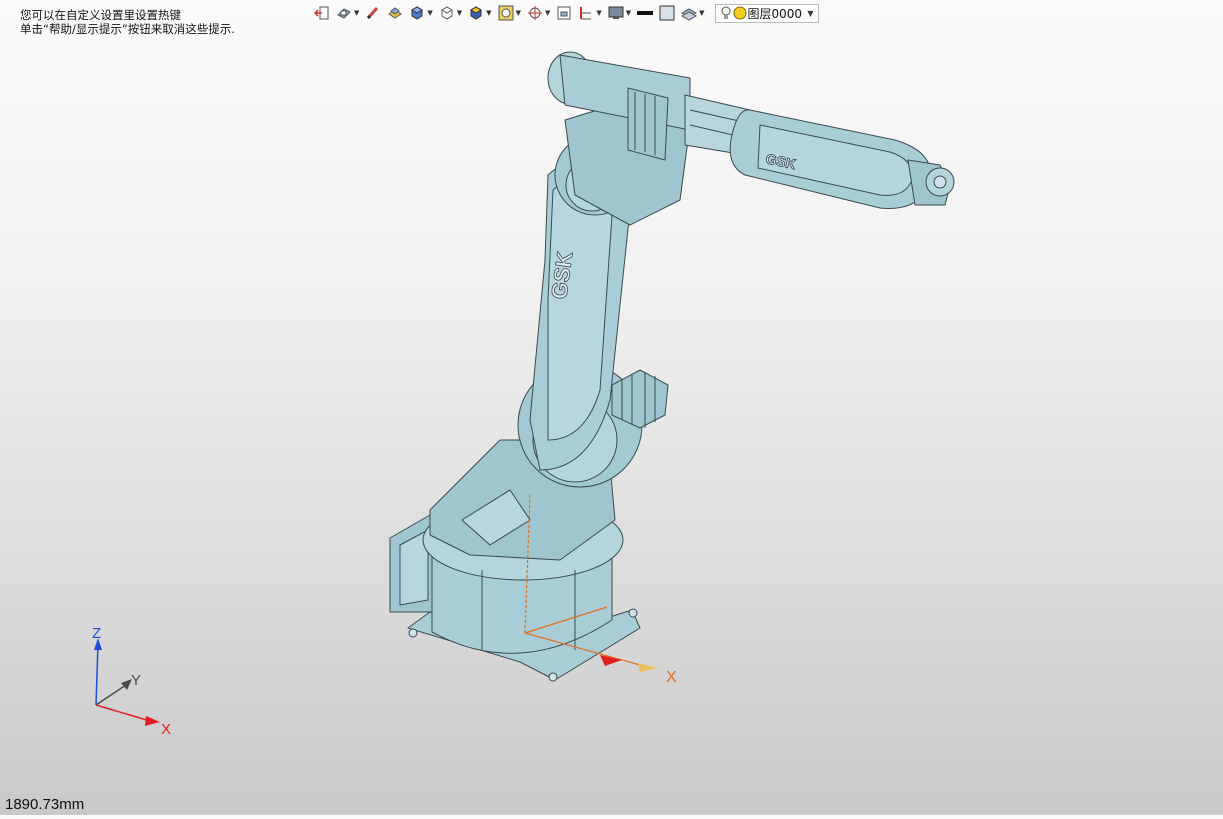  I want to click on hint-line-1: 您可以在自定义设置里设置热键, so click(100, 15).